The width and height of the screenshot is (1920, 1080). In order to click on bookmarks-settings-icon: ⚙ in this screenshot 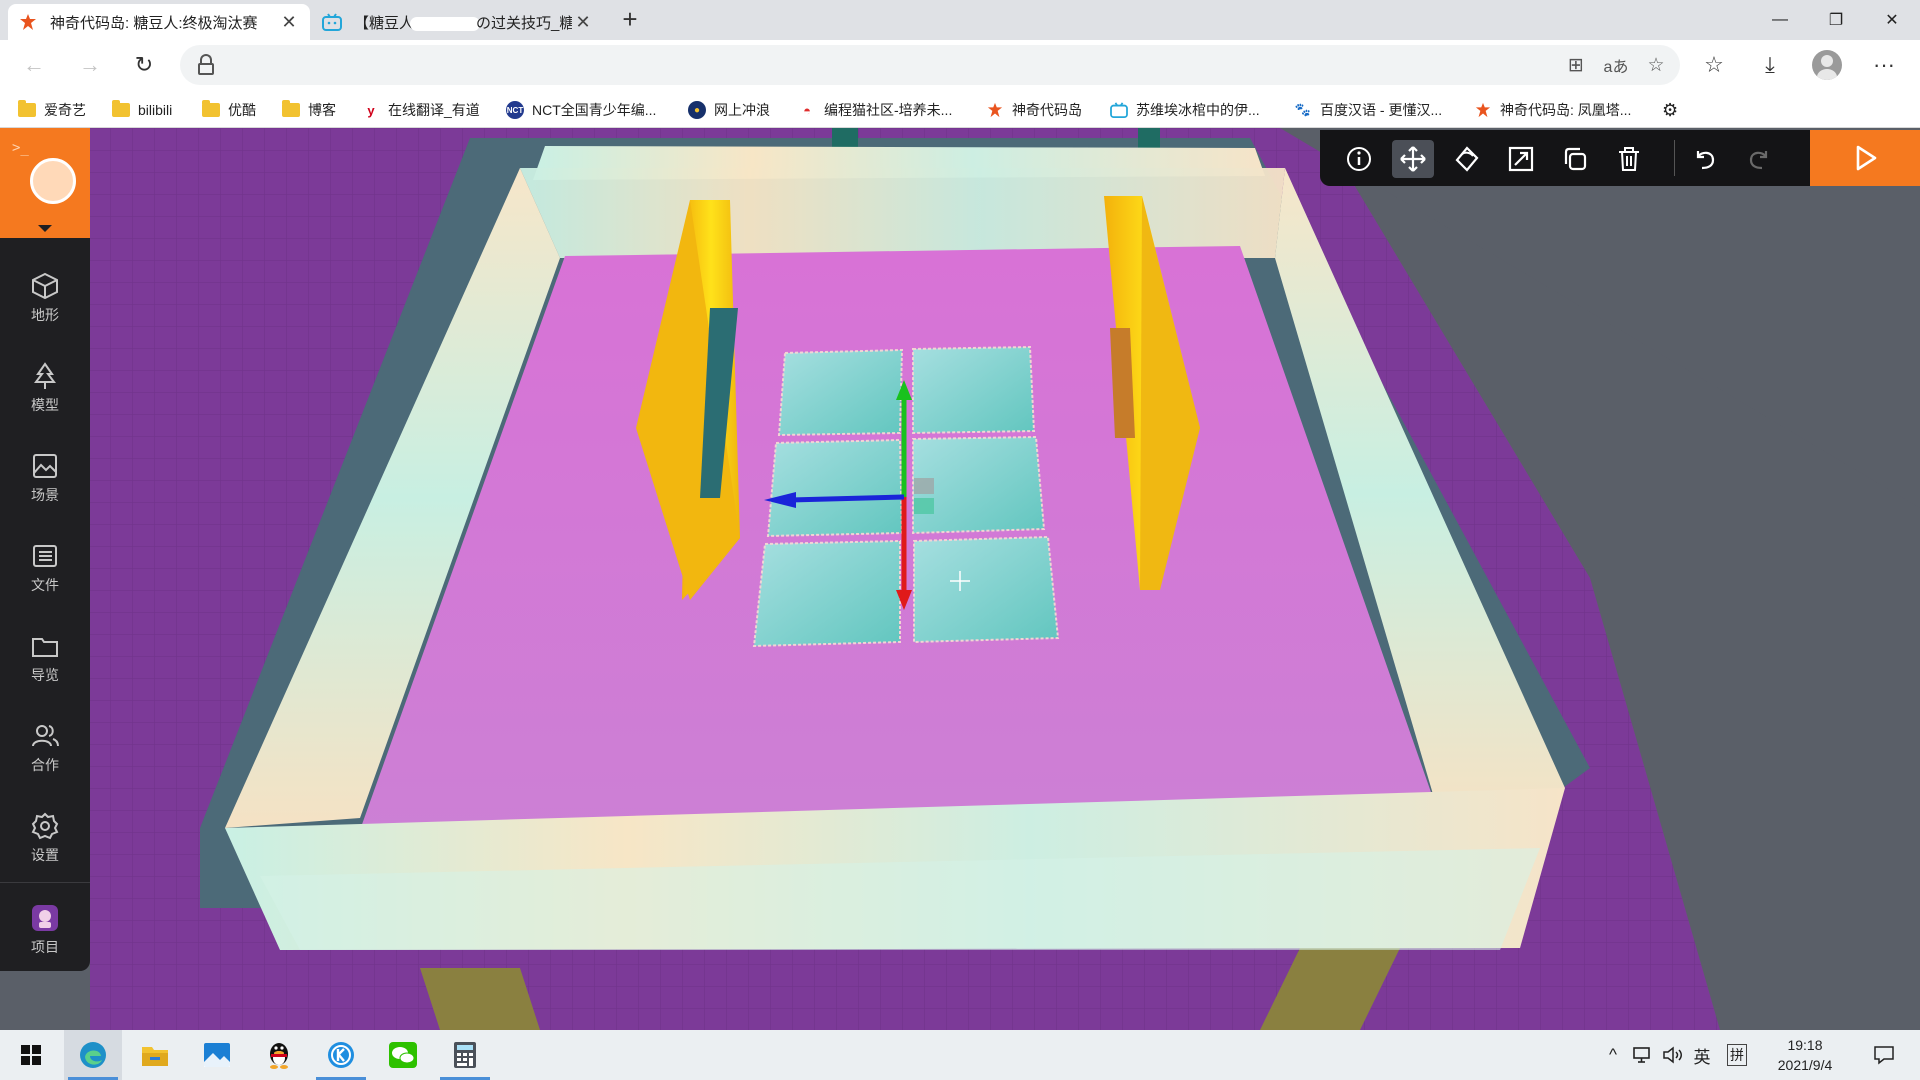, I will do `click(1670, 110)`.